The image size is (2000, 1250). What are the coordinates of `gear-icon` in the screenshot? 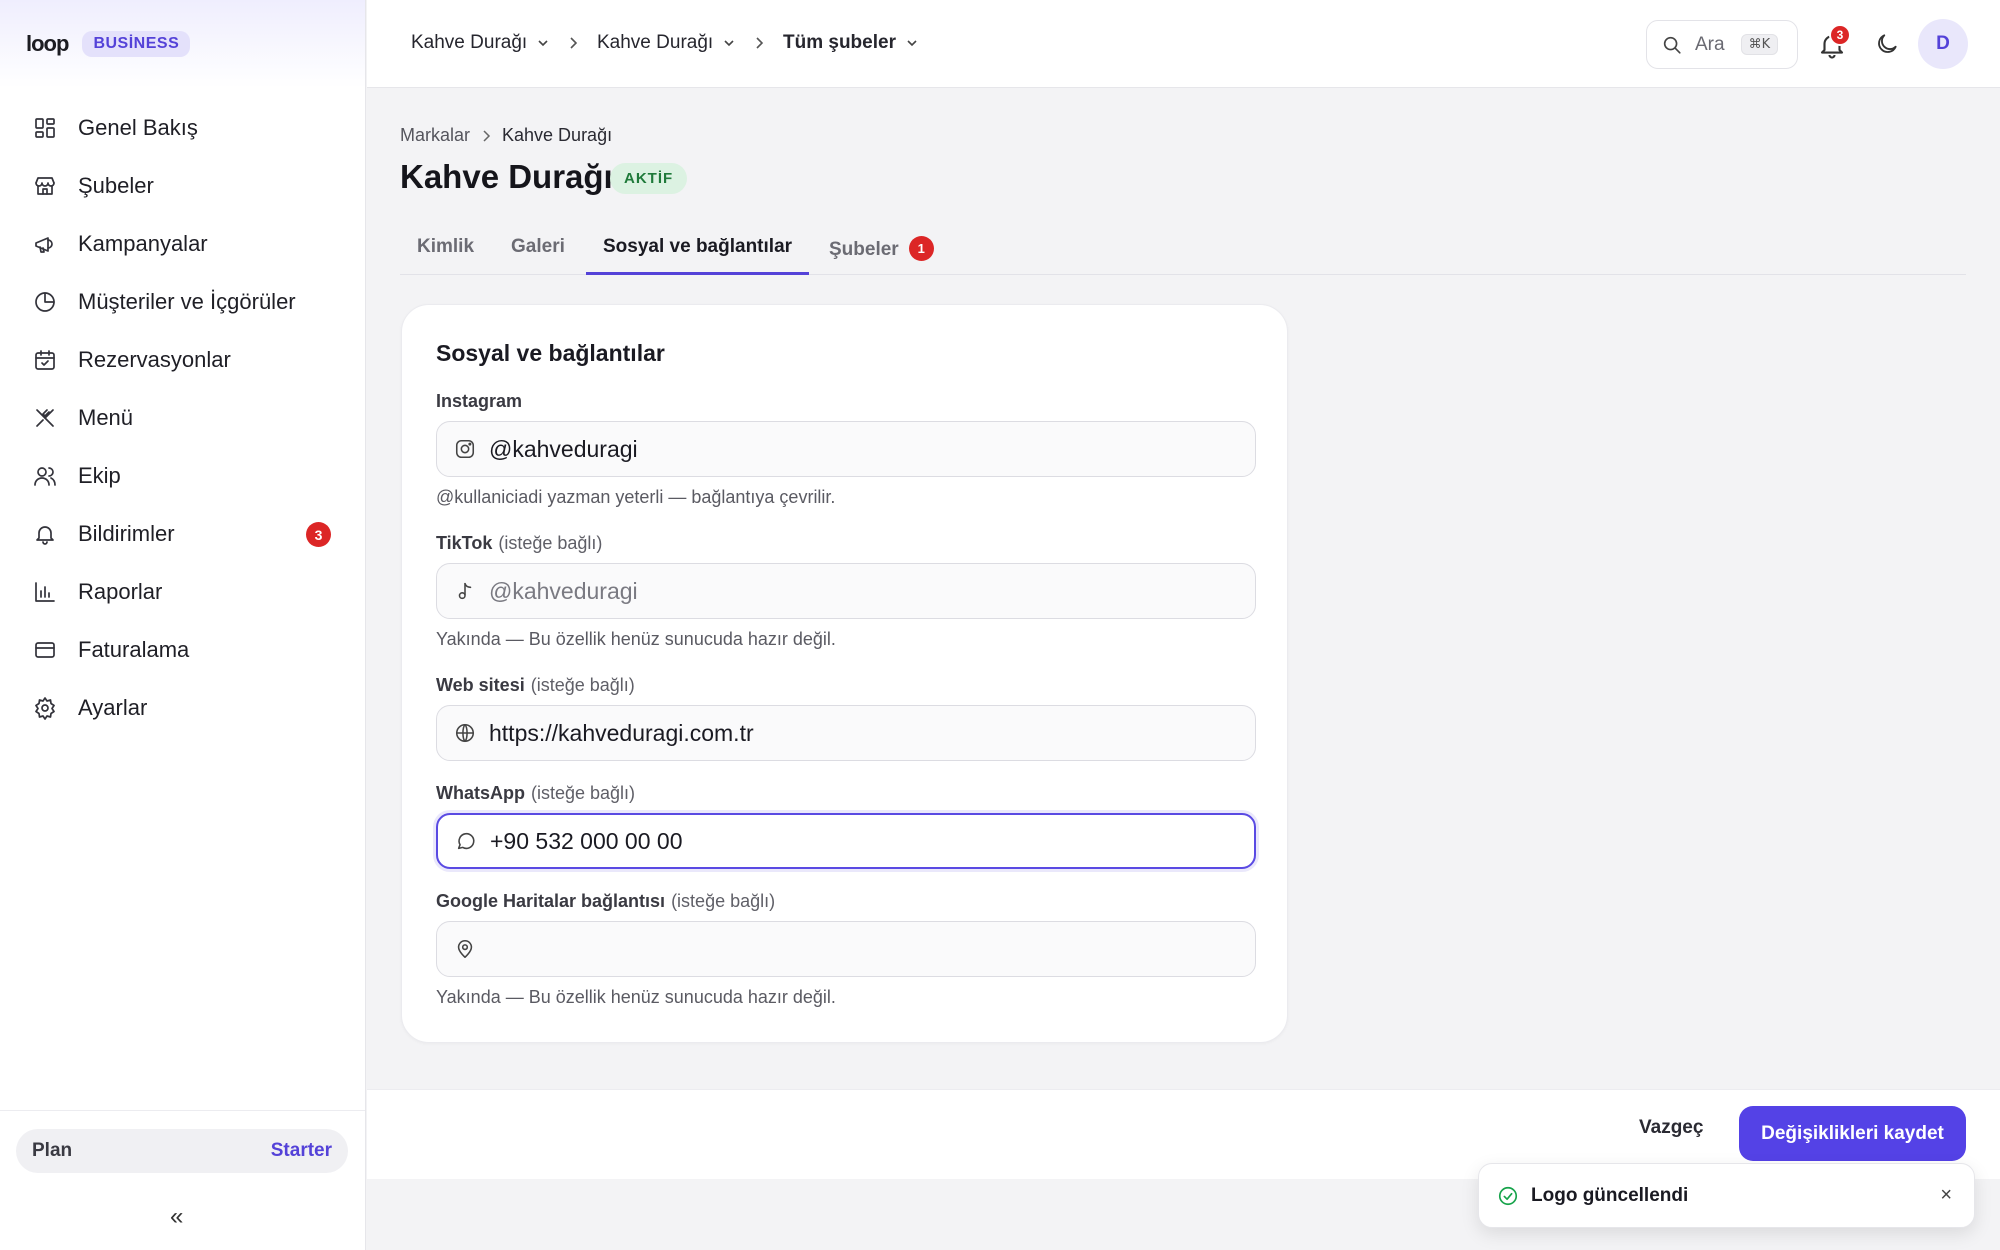 It's located at (45, 708).